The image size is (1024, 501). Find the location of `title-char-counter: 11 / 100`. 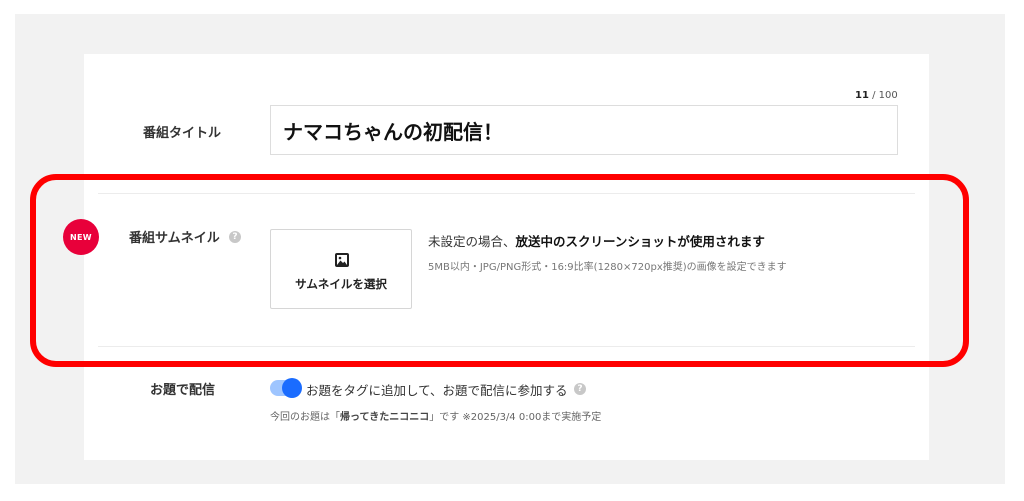

title-char-counter: 11 / 100 is located at coordinates (876, 95).